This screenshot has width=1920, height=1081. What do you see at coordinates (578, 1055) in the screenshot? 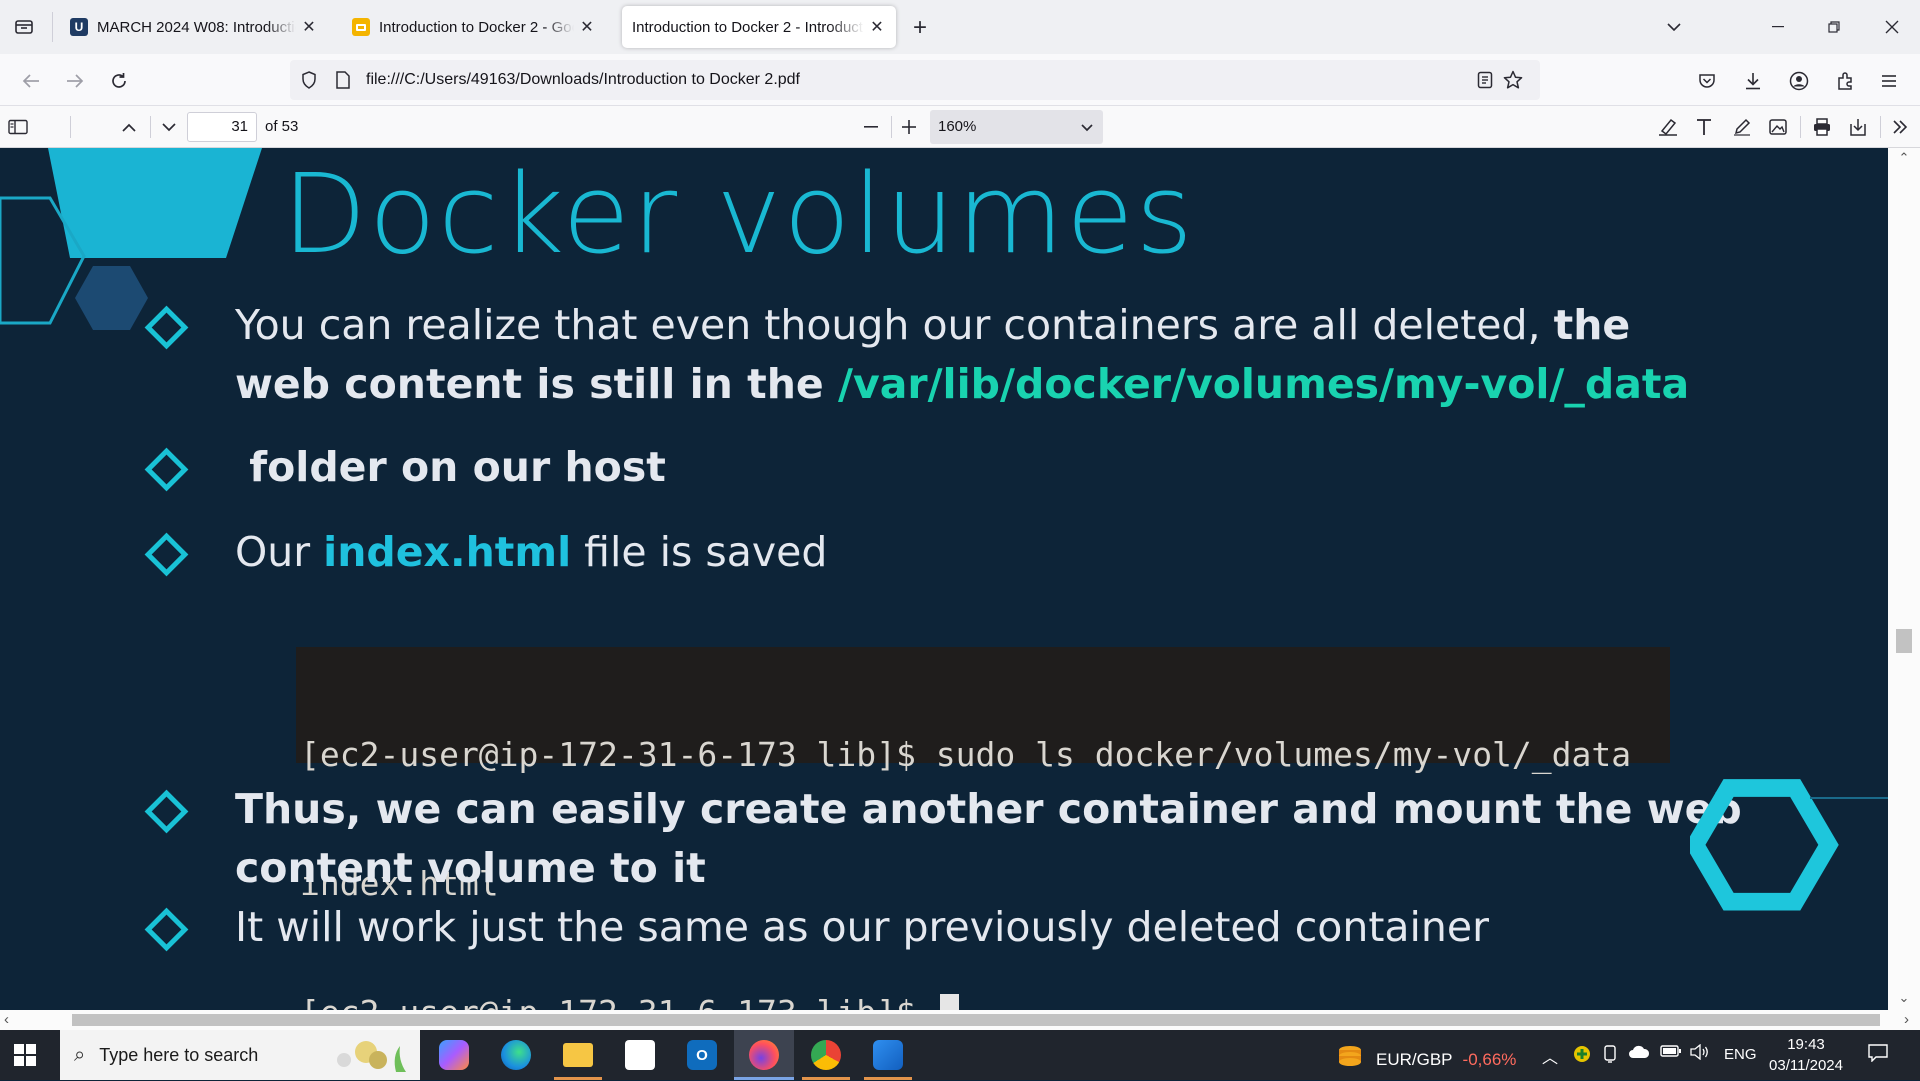
I see `taskbar-file-explorer` at bounding box center [578, 1055].